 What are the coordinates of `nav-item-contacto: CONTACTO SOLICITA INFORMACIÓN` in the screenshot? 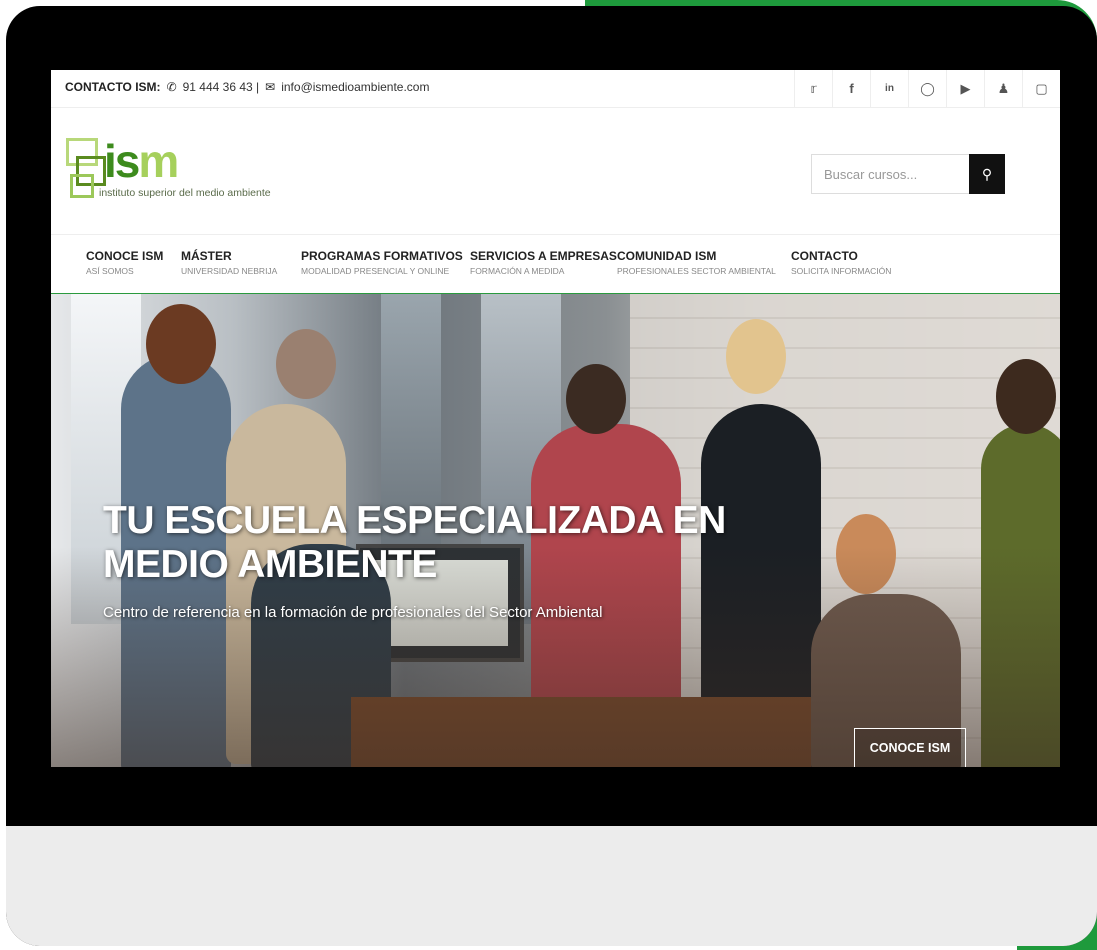 It's located at (841, 262).